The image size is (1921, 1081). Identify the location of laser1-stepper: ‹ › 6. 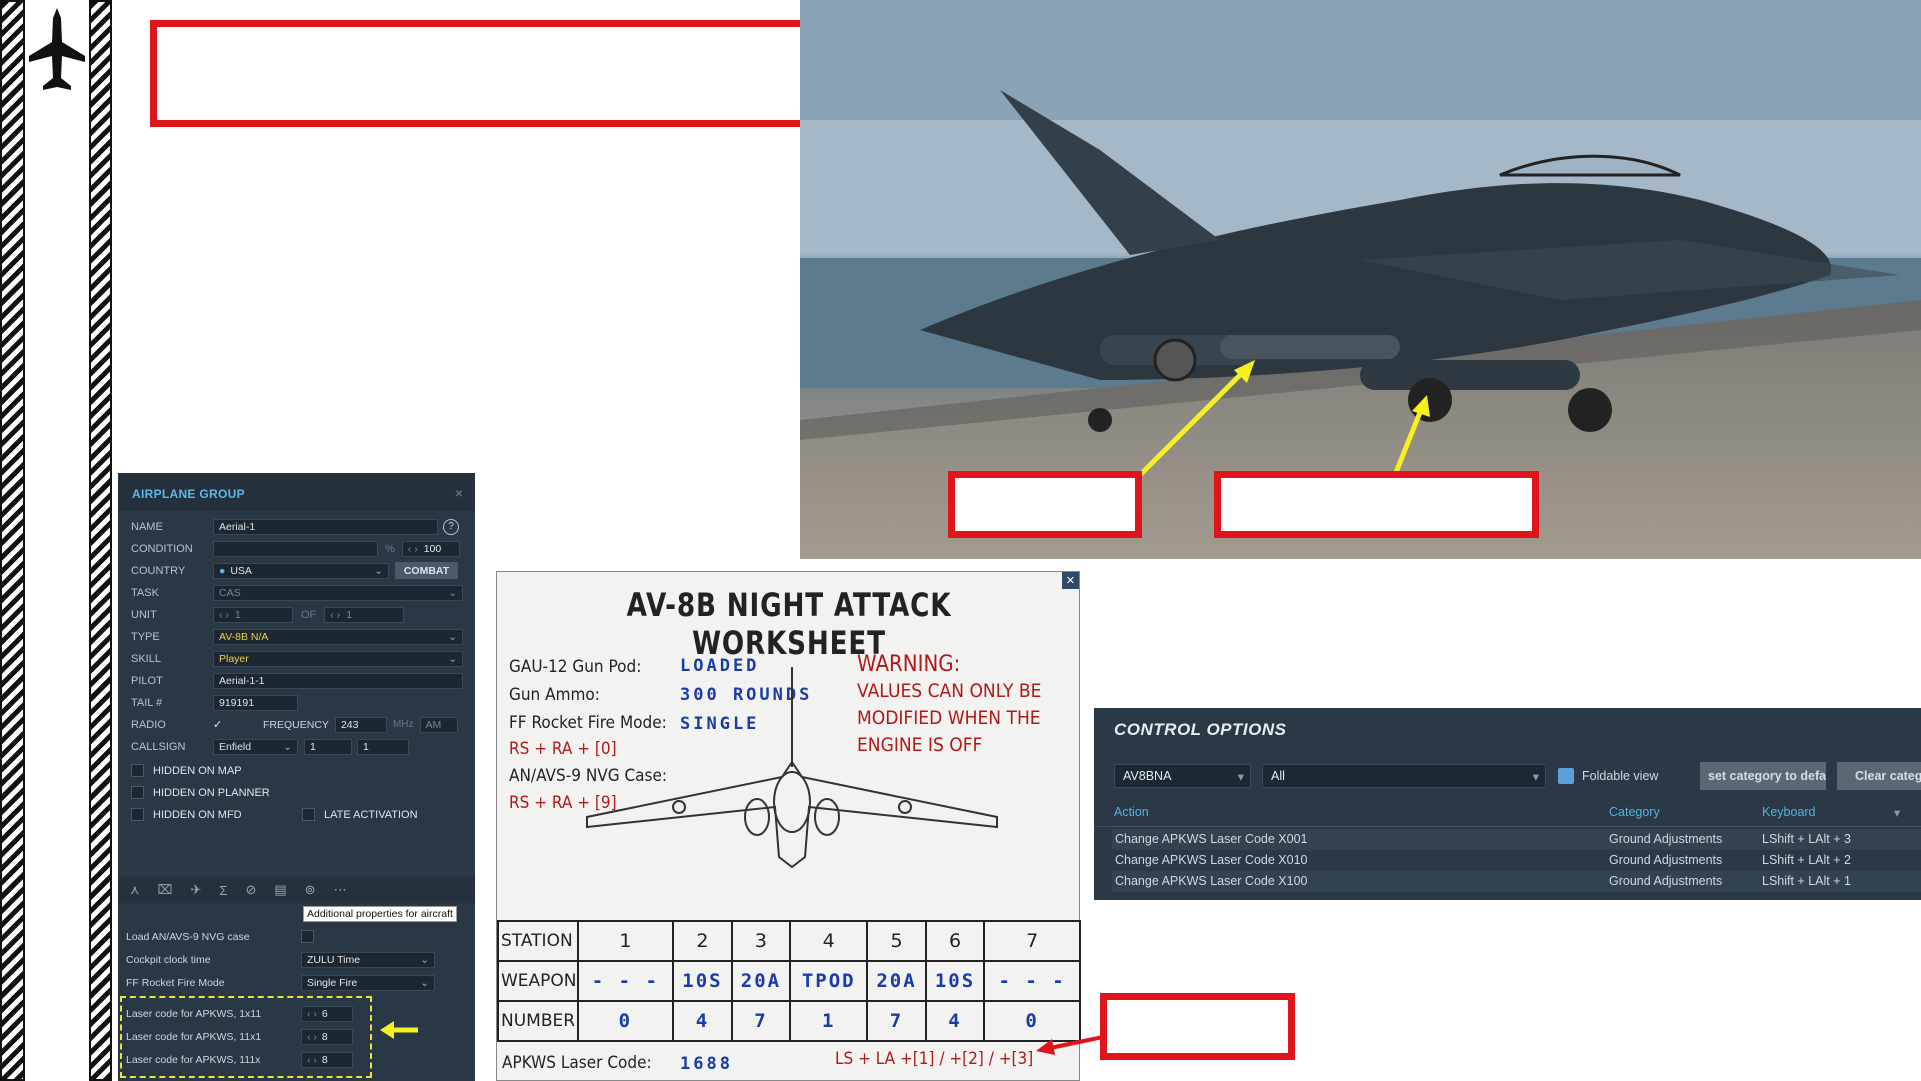
(327, 1013).